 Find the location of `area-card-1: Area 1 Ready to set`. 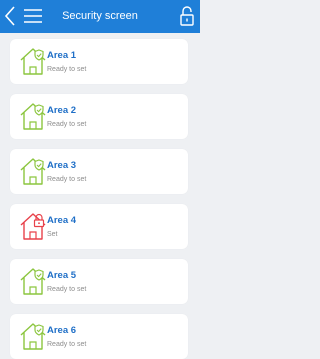

area-card-1: Area 1 Ready to set is located at coordinates (99, 61).